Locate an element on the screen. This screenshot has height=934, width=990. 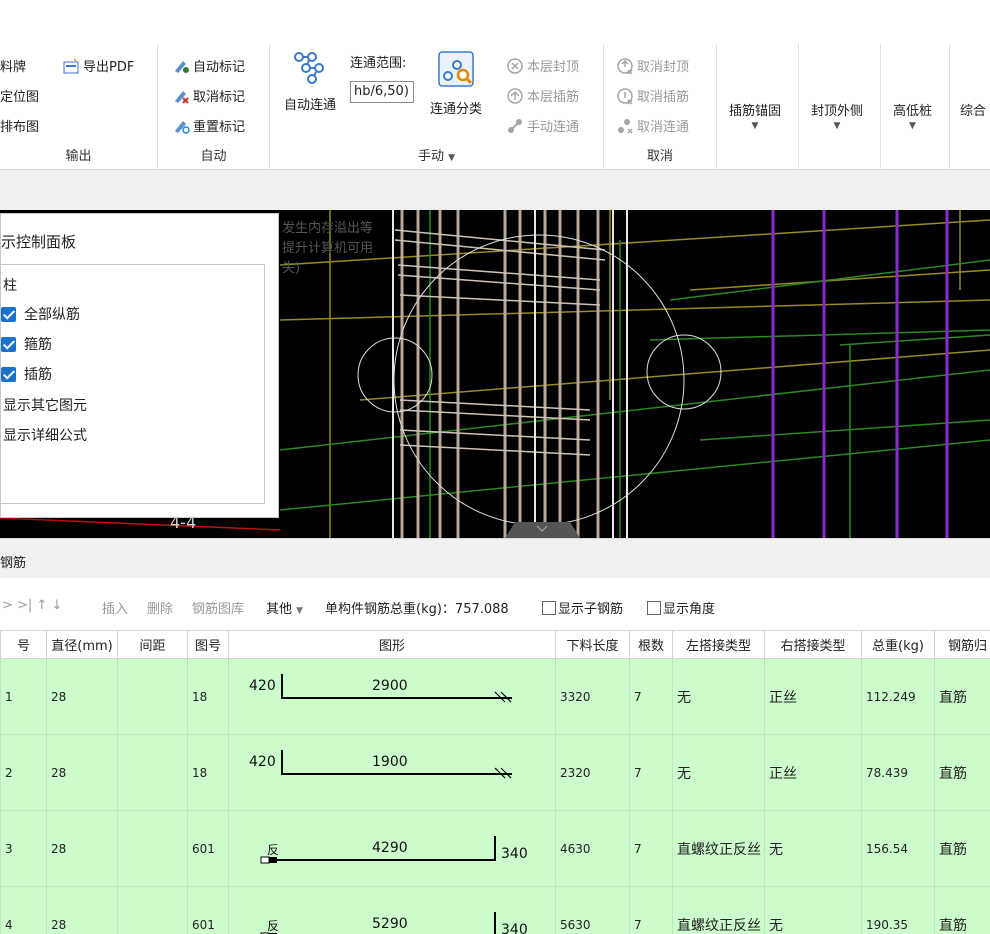
table-row: 1 28 18 420 2900 3320 7 无正丝 112.249 直筋 is located at coordinates (495, 696).